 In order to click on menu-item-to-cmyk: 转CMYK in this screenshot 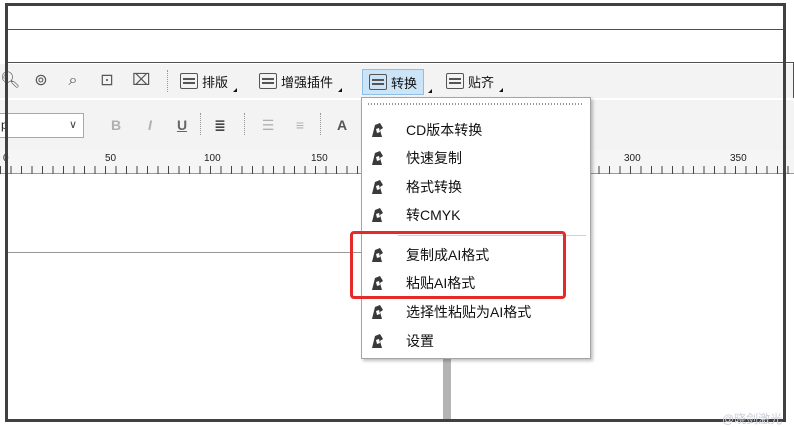, I will do `click(476, 215)`.